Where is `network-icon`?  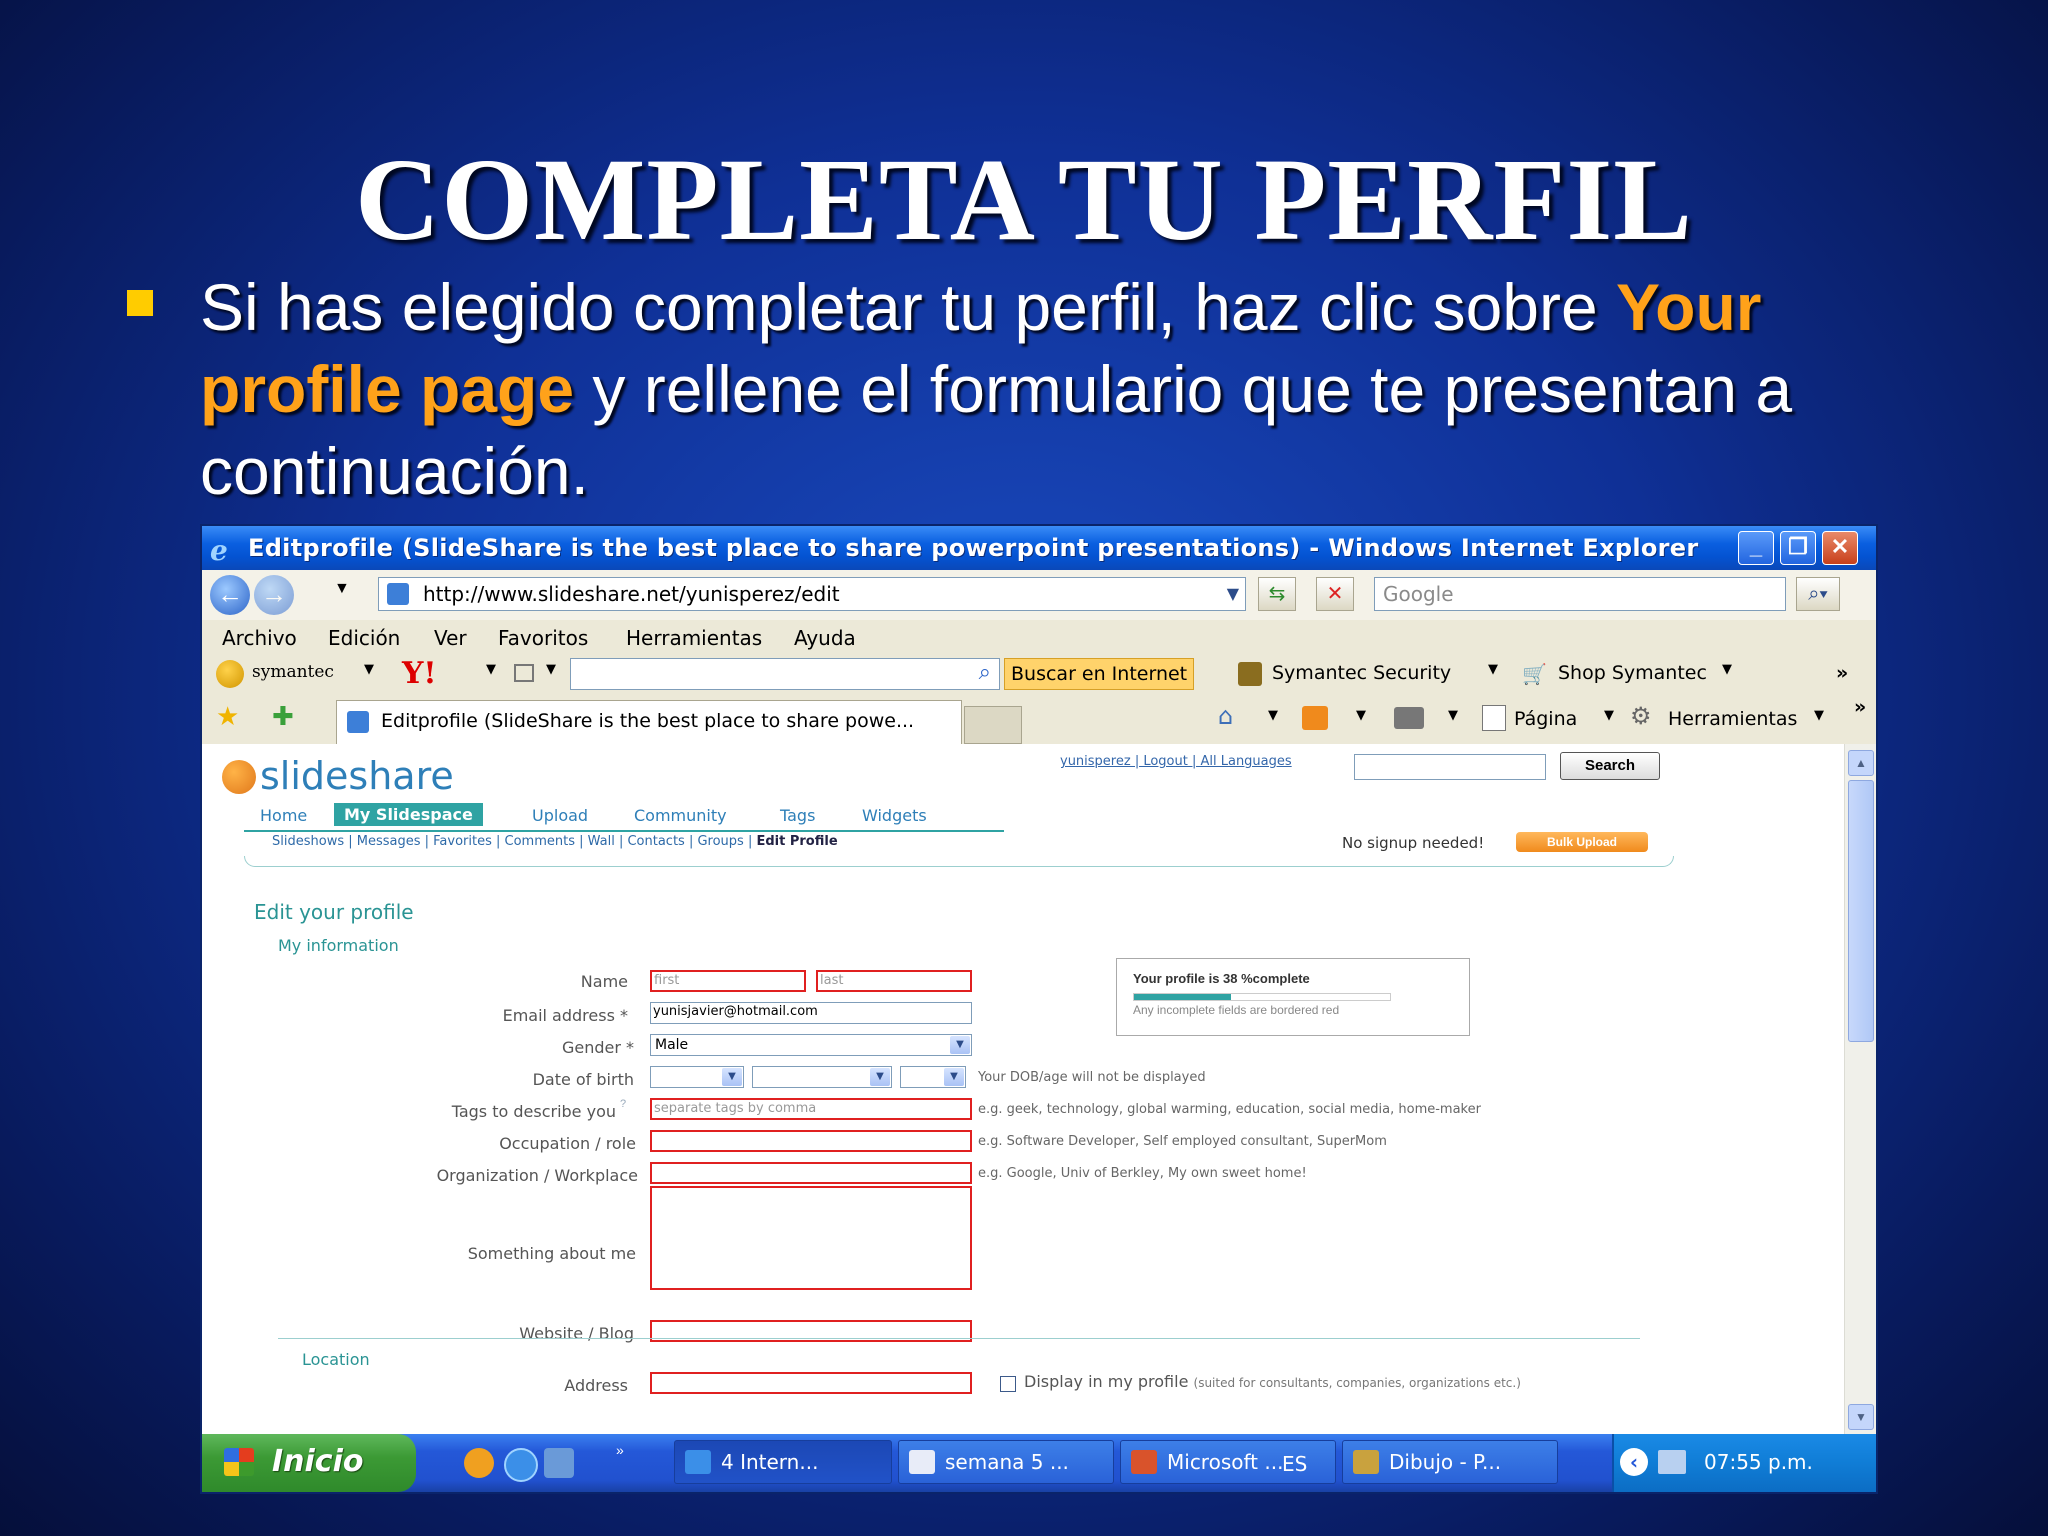 network-icon is located at coordinates (1672, 1462).